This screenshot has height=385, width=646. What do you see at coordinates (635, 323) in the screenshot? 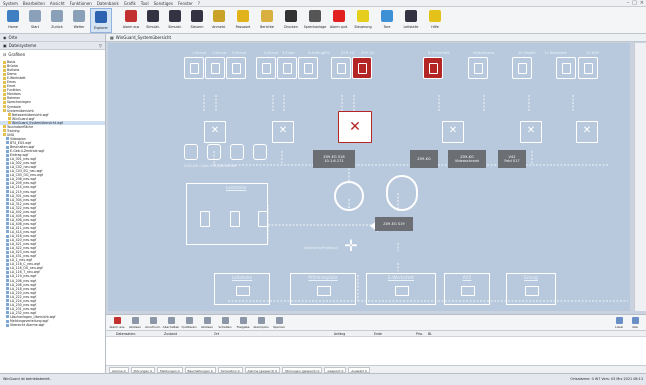
I see `filter-scope-button: Alle` at bounding box center [635, 323].